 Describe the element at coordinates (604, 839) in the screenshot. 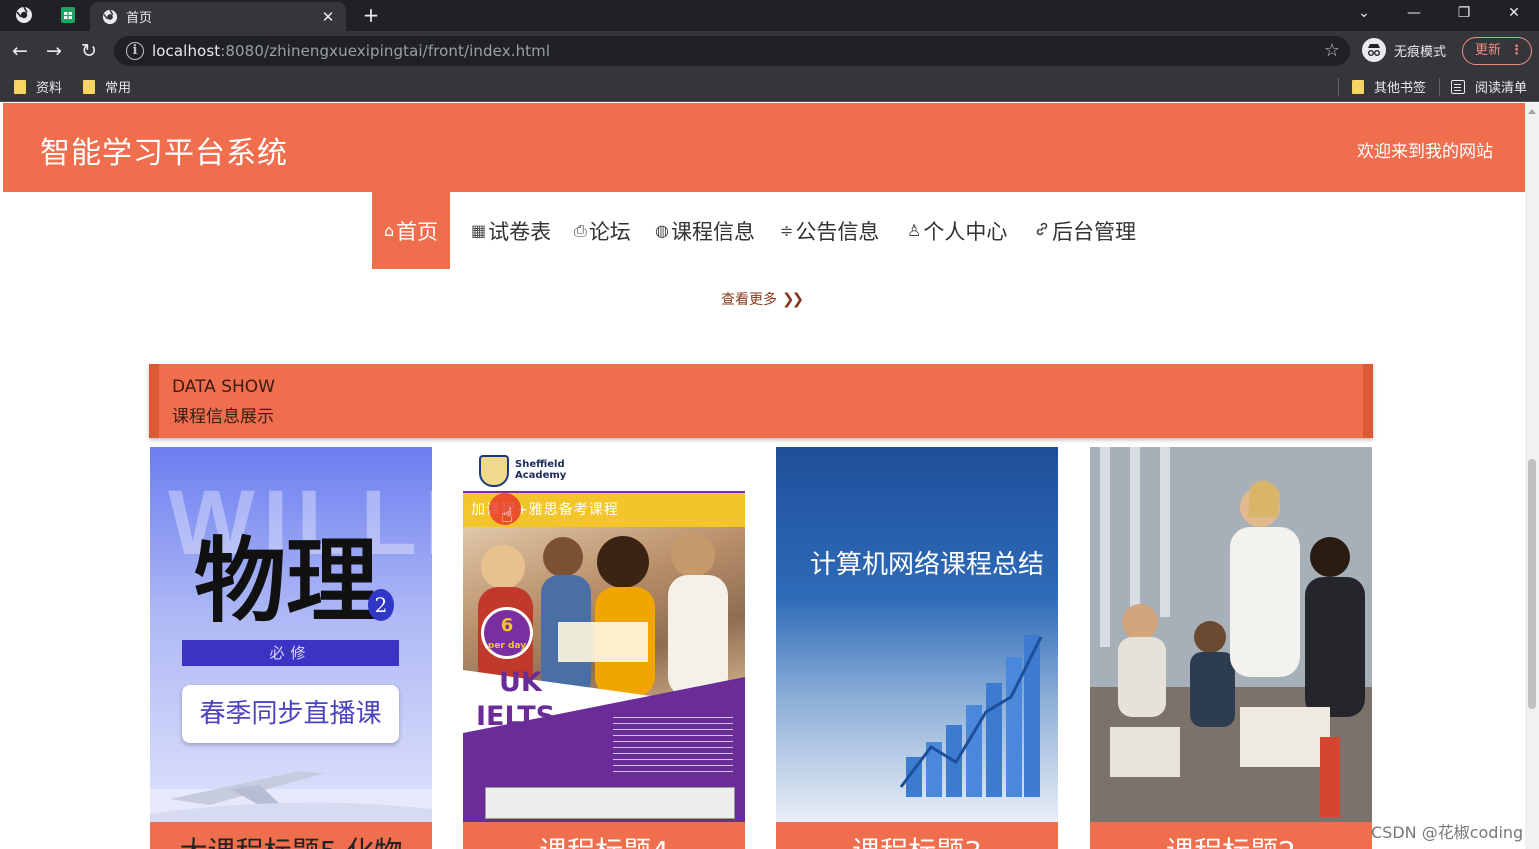

I see `course-title: 课程标题4` at that location.